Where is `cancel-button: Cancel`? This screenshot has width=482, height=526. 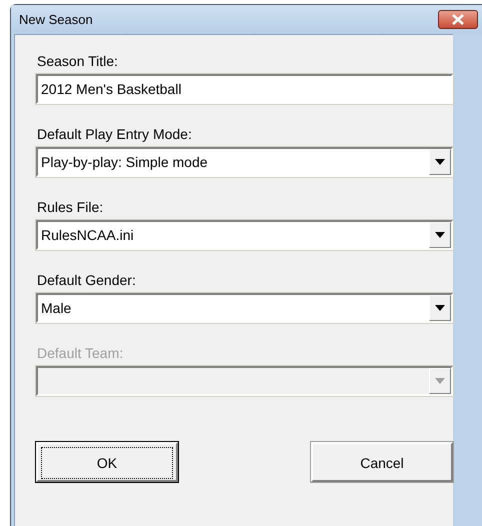 cancel-button: Cancel is located at coordinates (382, 462).